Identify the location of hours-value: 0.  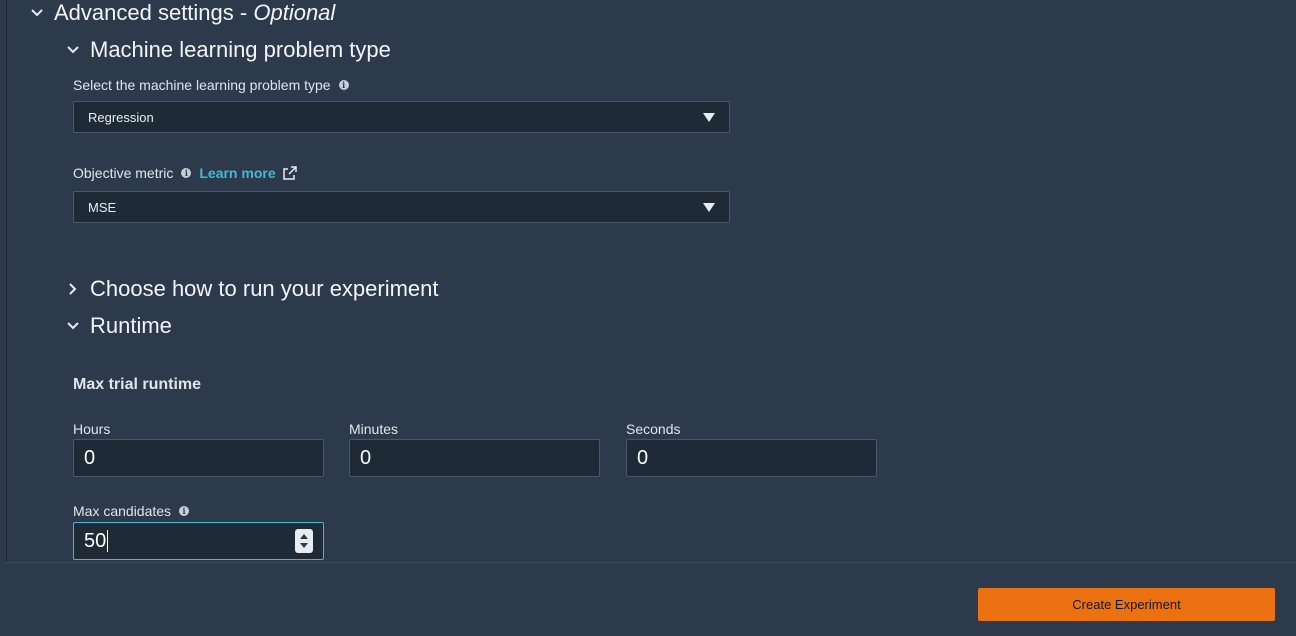
(90, 457).